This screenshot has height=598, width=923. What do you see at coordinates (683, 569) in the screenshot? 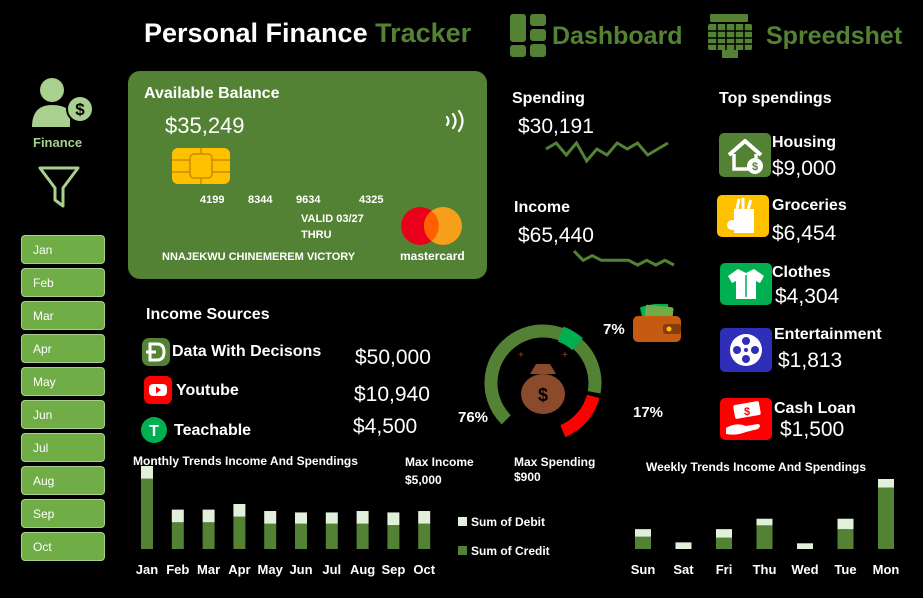
I see `tick-label-sat: Sat` at bounding box center [683, 569].